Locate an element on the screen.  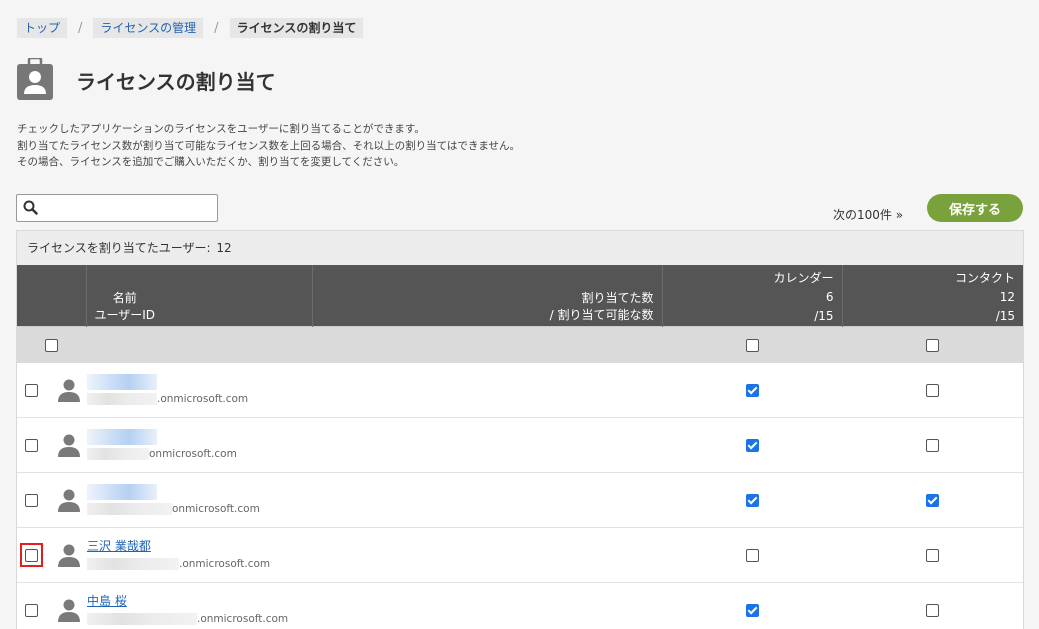
app-total-contact: /15 is located at coordinates (985, 316).